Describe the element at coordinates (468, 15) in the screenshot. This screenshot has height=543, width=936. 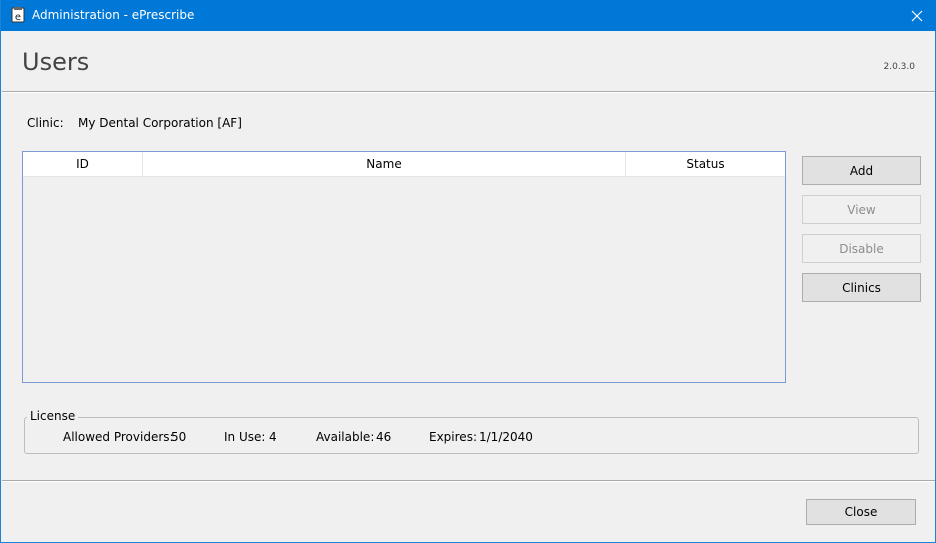
I see `title-bar: e Administration - ePrescribe` at that location.